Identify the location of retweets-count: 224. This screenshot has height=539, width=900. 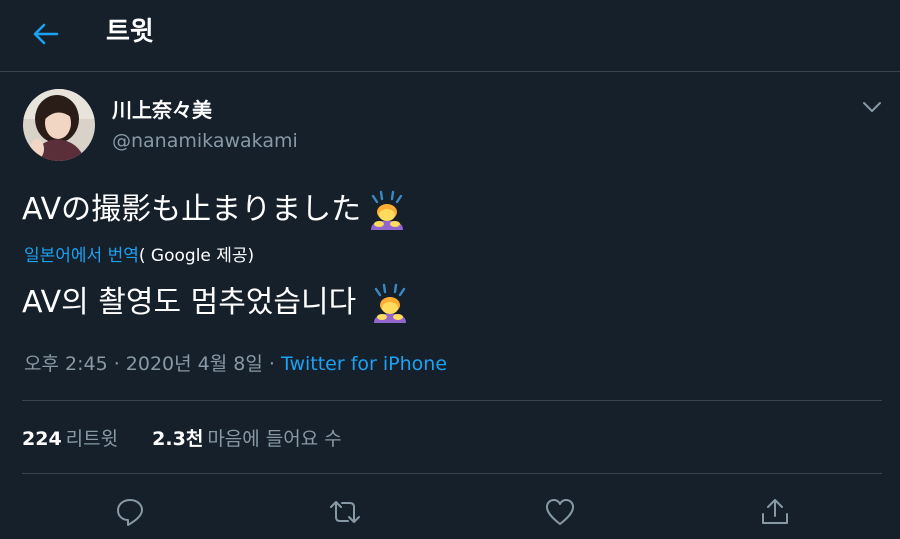
(42, 439).